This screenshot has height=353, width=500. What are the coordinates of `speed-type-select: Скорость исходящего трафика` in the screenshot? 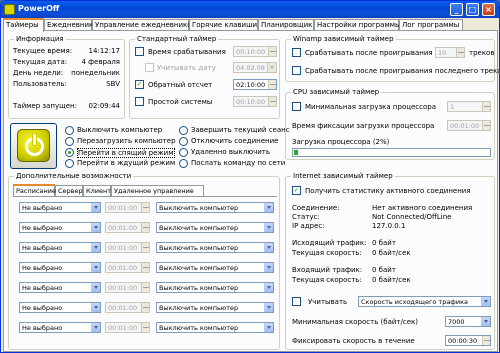 It's located at (424, 301).